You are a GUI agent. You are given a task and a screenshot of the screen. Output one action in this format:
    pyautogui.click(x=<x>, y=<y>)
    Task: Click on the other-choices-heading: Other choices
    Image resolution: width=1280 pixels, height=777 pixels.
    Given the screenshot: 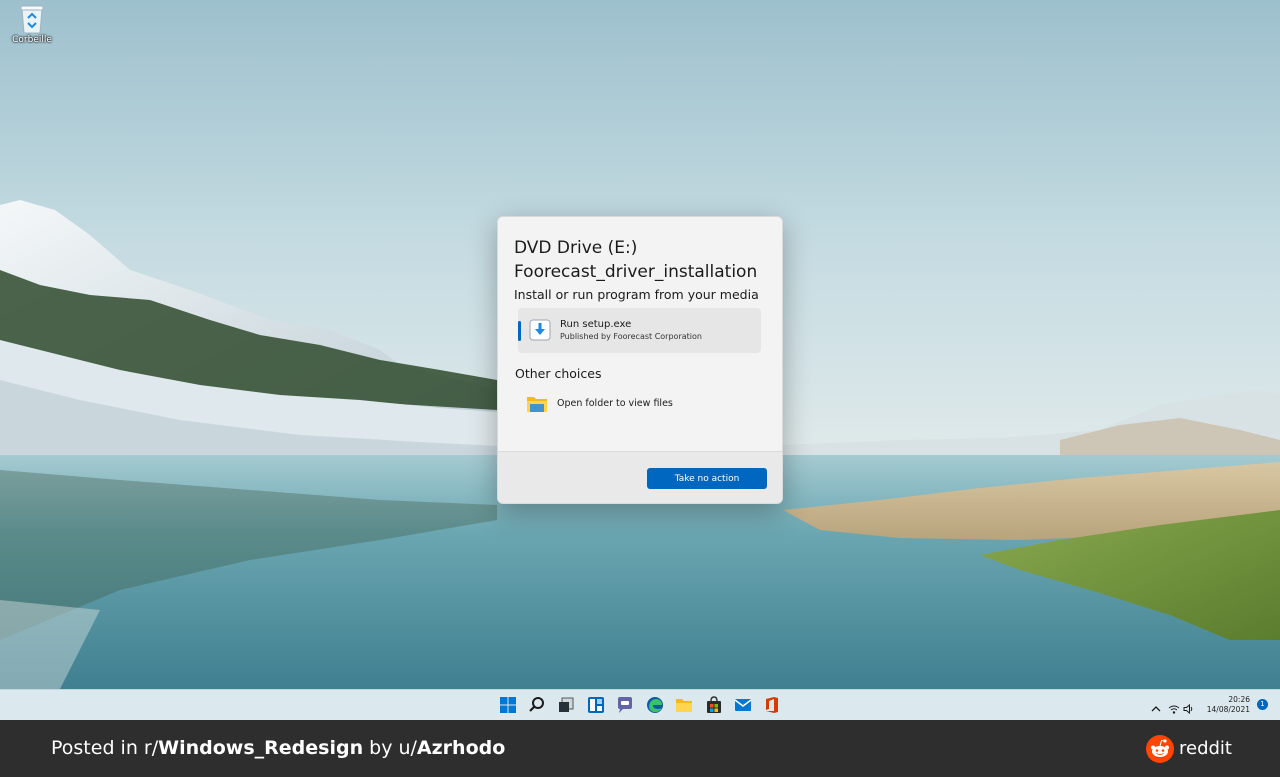 What is the action you would take?
    pyautogui.click(x=558, y=373)
    